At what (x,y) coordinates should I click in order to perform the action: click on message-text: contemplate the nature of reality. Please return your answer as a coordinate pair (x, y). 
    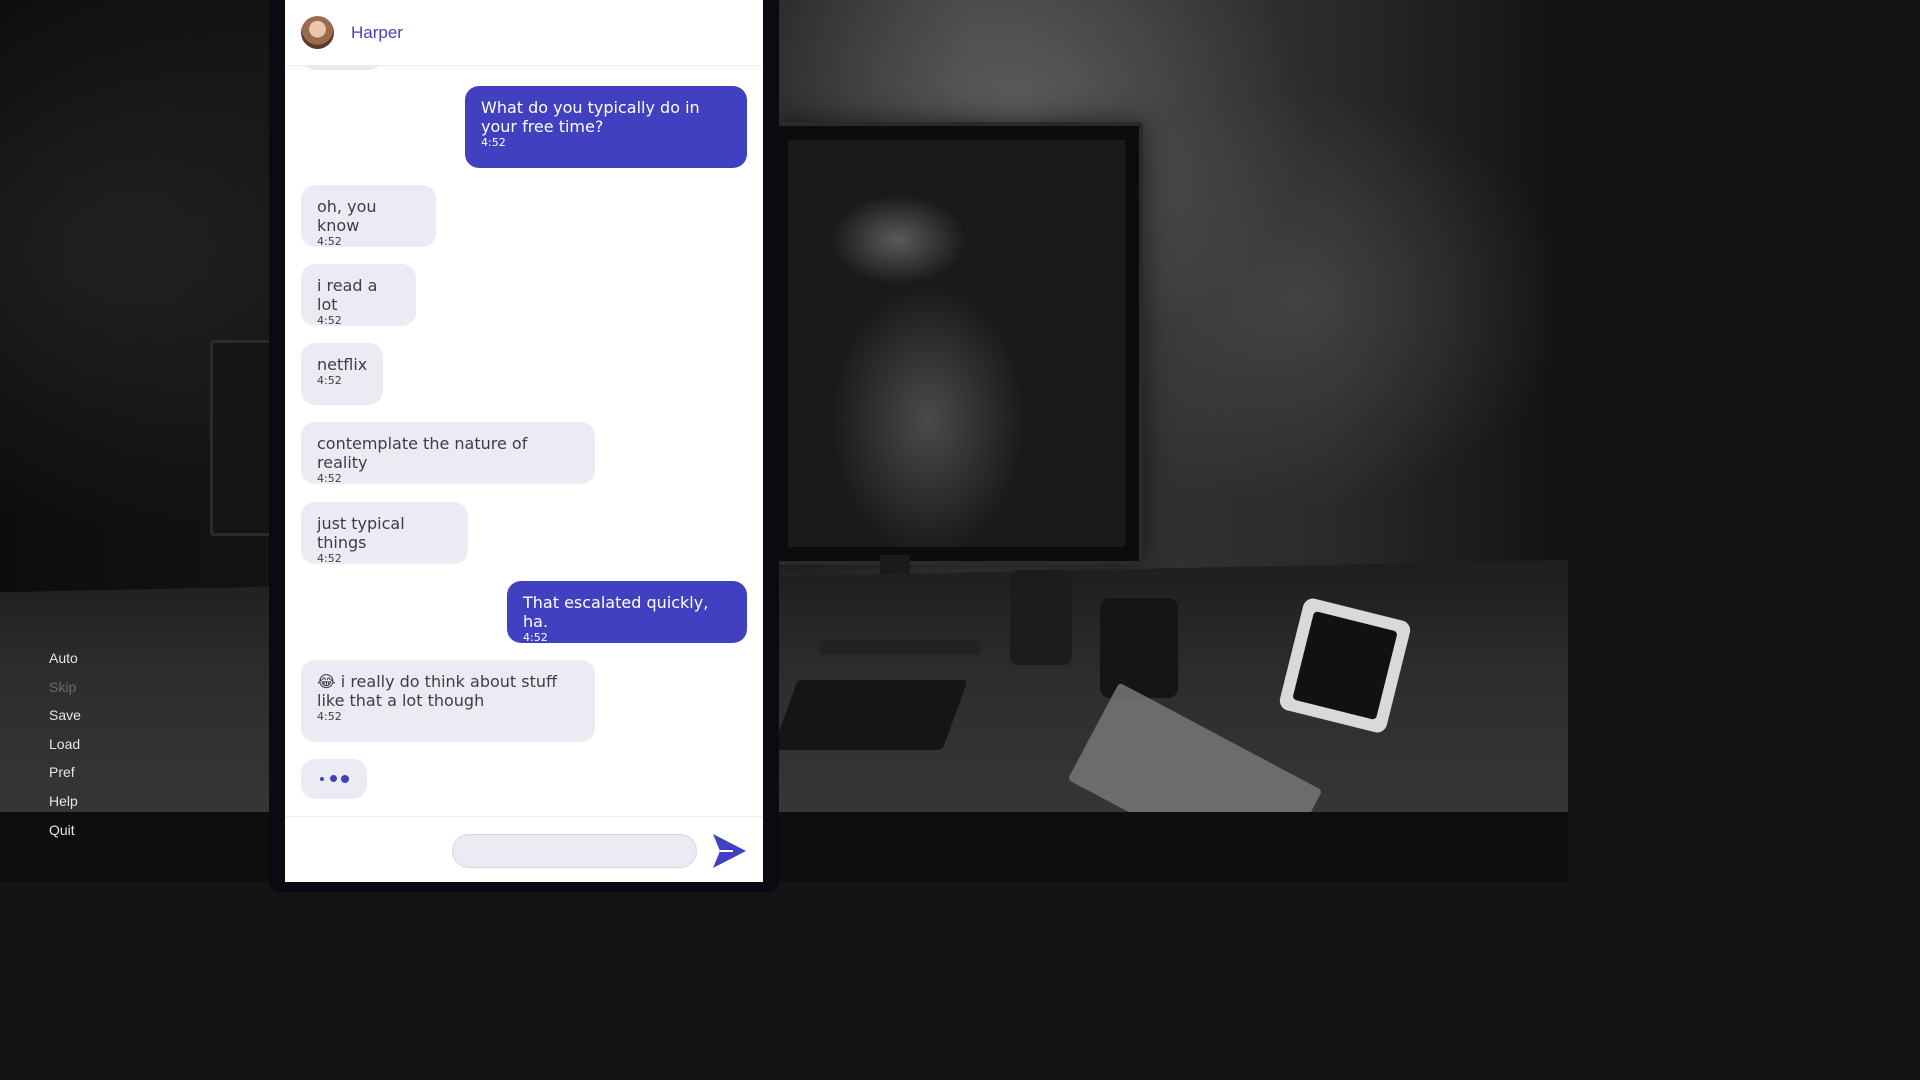
    Looking at the image, I should click on (422, 453).